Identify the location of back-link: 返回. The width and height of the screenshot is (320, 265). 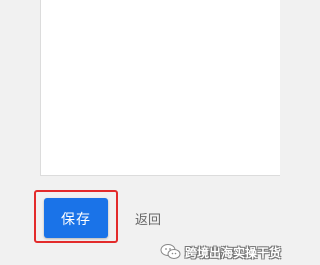
(148, 218).